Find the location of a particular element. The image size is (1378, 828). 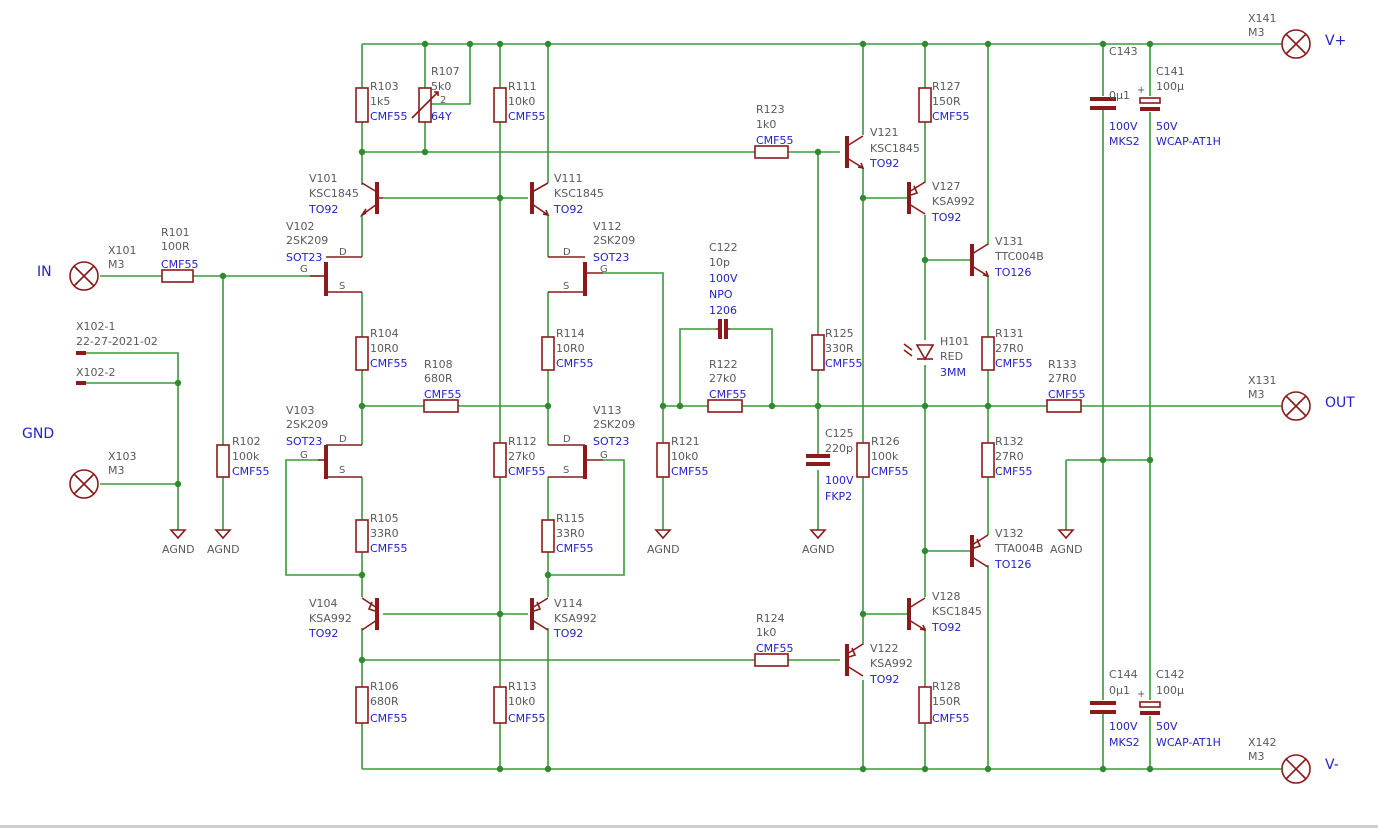

svg-text: FKP2 is located at coordinates (838, 496).